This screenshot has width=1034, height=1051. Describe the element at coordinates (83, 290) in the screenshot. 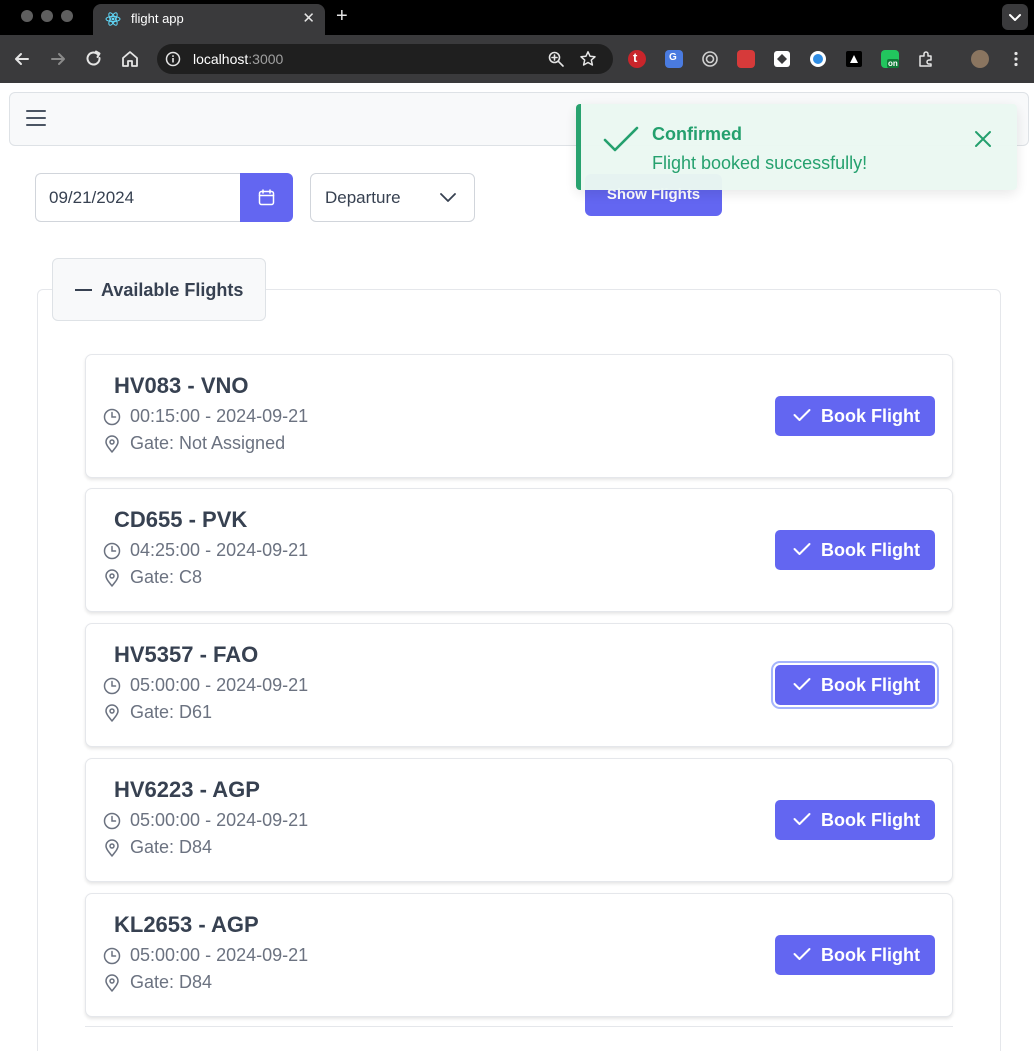

I see `minus-icon` at that location.